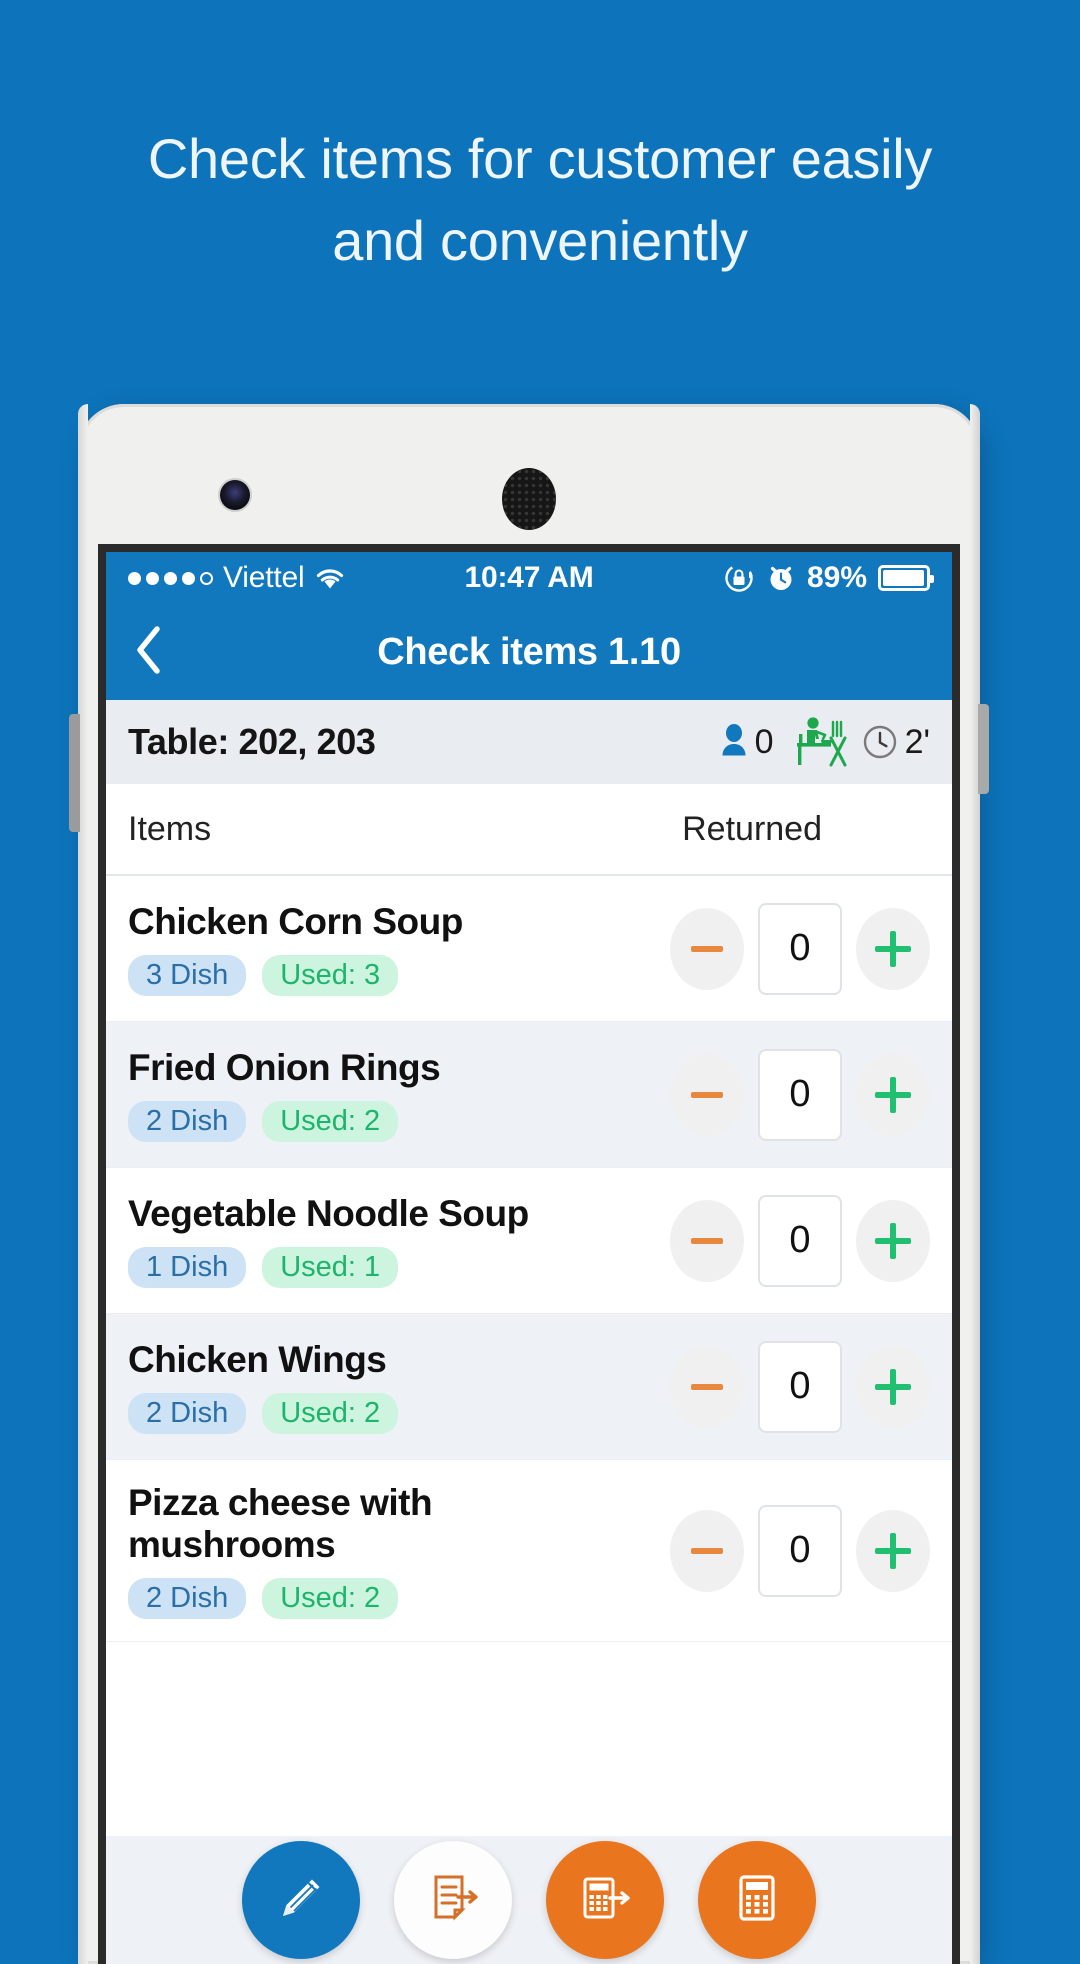 The height and width of the screenshot is (1964, 1080). I want to click on clock-icon, so click(880, 742).